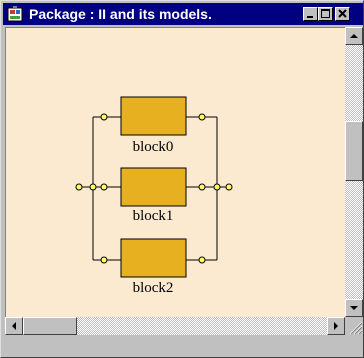 This screenshot has height=358, width=364. Describe the element at coordinates (310, 14) in the screenshot. I see `minimize-button` at that location.